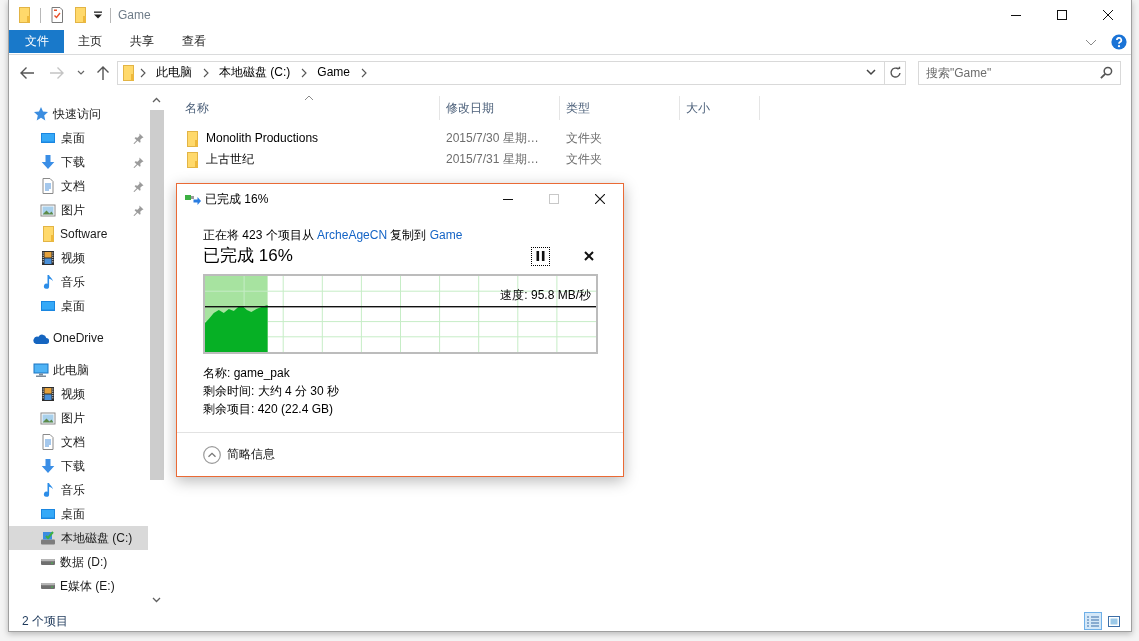 Image resolution: width=1139 pixels, height=641 pixels. Describe the element at coordinates (272, 391) in the screenshot. I see `detail-text: 剩余时间: 大约 4 分 30 秒` at that location.